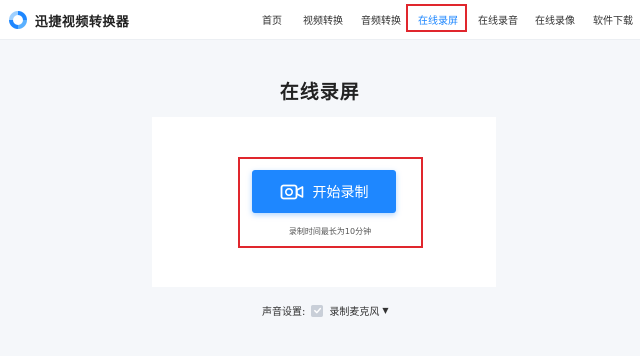 The height and width of the screenshot is (356, 640). I want to click on mic-label: 录制麦克风, so click(354, 310).